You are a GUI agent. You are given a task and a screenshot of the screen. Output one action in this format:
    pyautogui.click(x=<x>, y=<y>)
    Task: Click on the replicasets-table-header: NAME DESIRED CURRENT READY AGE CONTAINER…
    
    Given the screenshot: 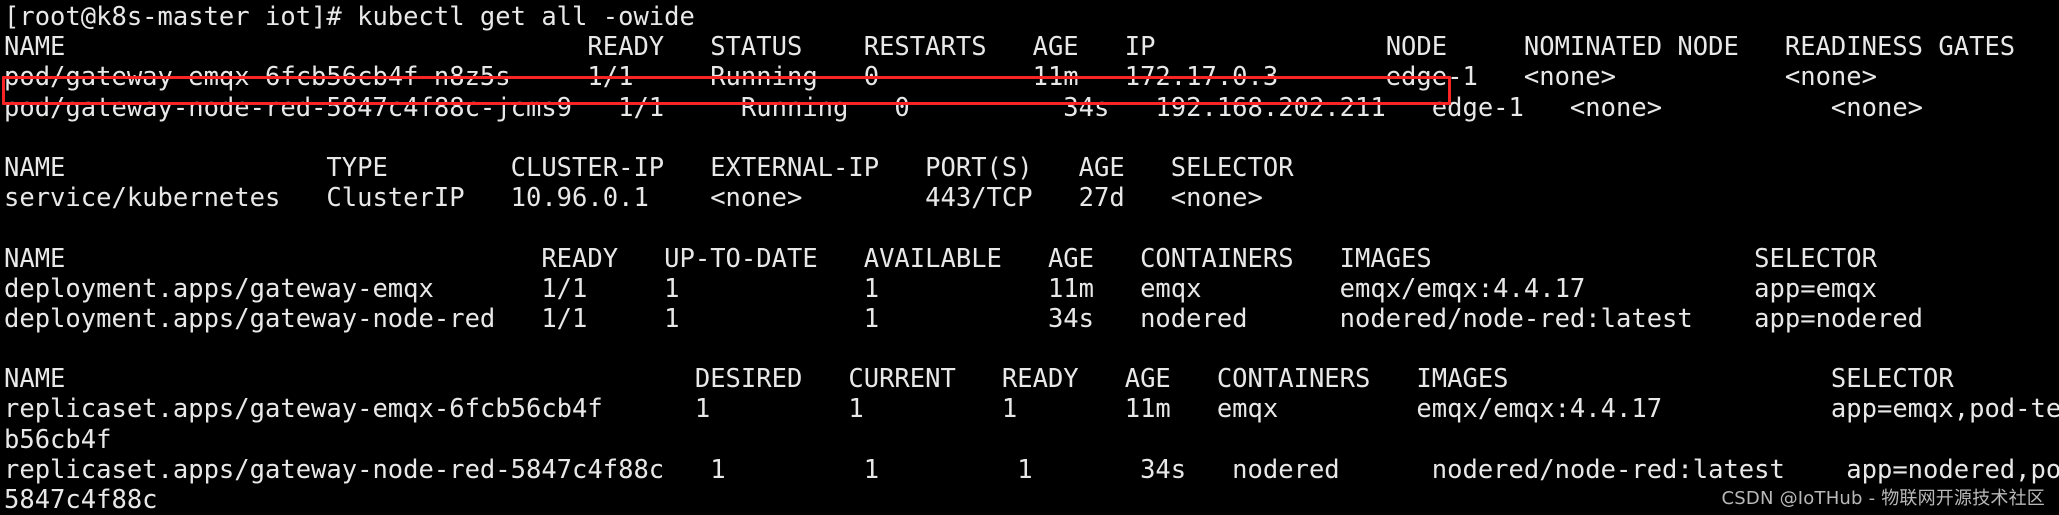 What is the action you would take?
    pyautogui.click(x=979, y=379)
    